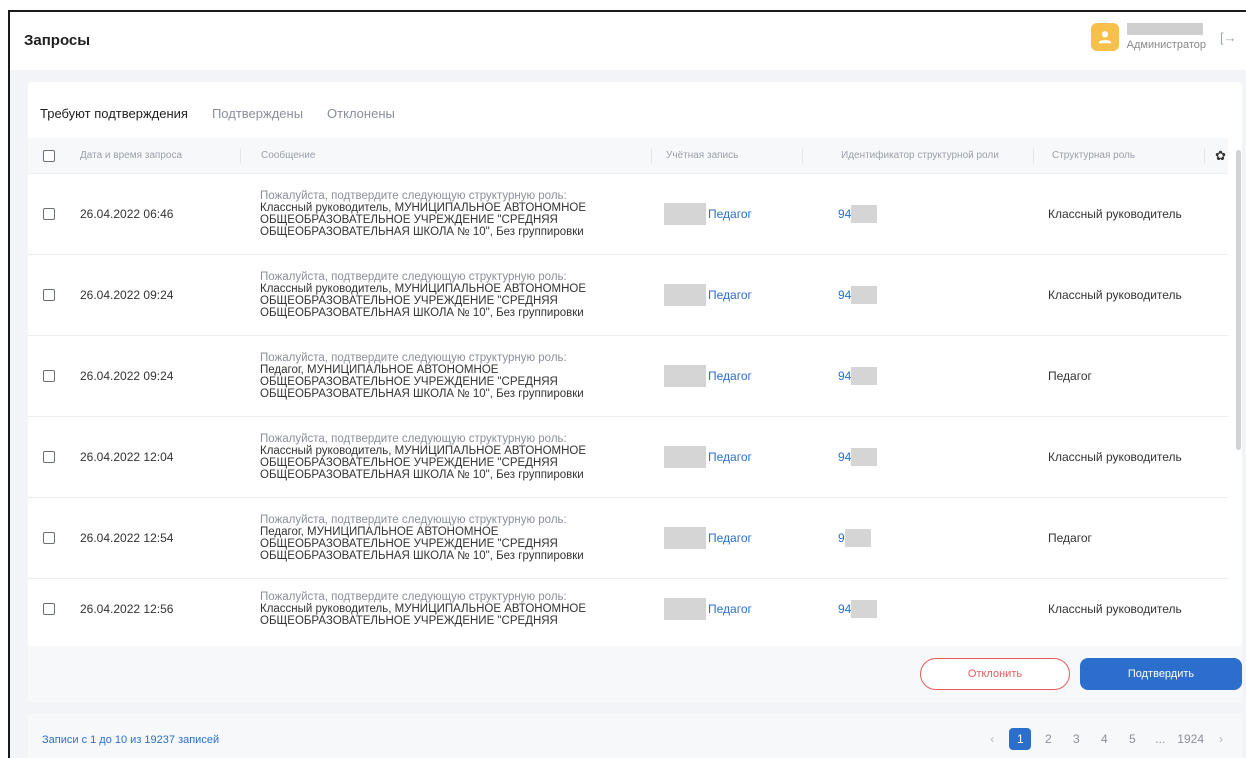 The height and width of the screenshot is (758, 1246). What do you see at coordinates (841, 538) in the screenshot?
I see `role-id-link: 9` at bounding box center [841, 538].